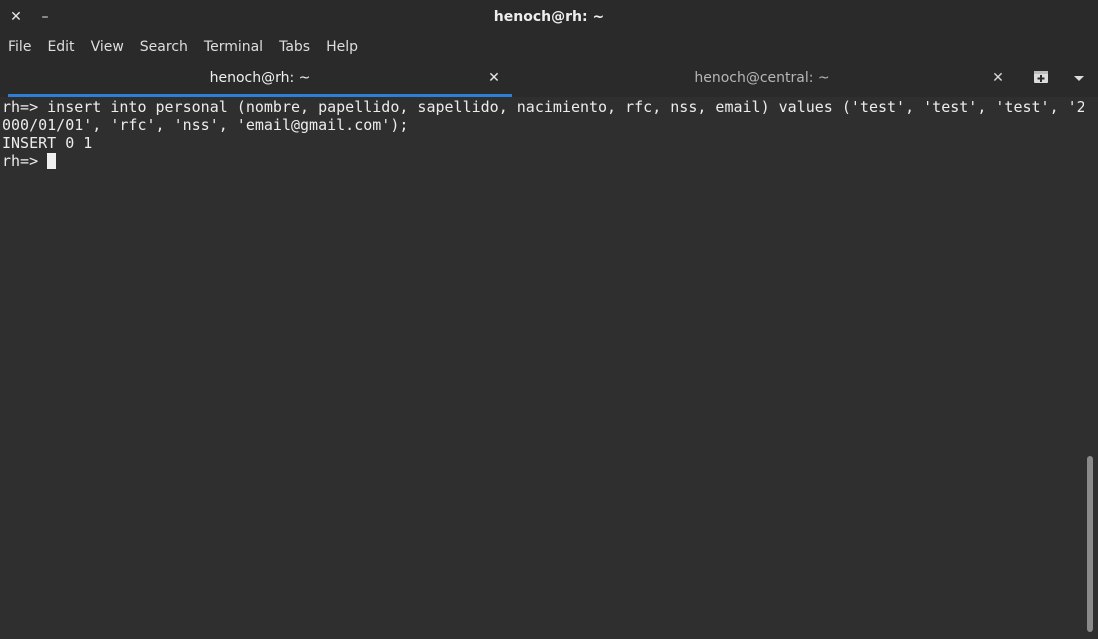 The image size is (1098, 639). I want to click on menu-bar: File Edit View Search Terminal Tabs Help, so click(549, 47).